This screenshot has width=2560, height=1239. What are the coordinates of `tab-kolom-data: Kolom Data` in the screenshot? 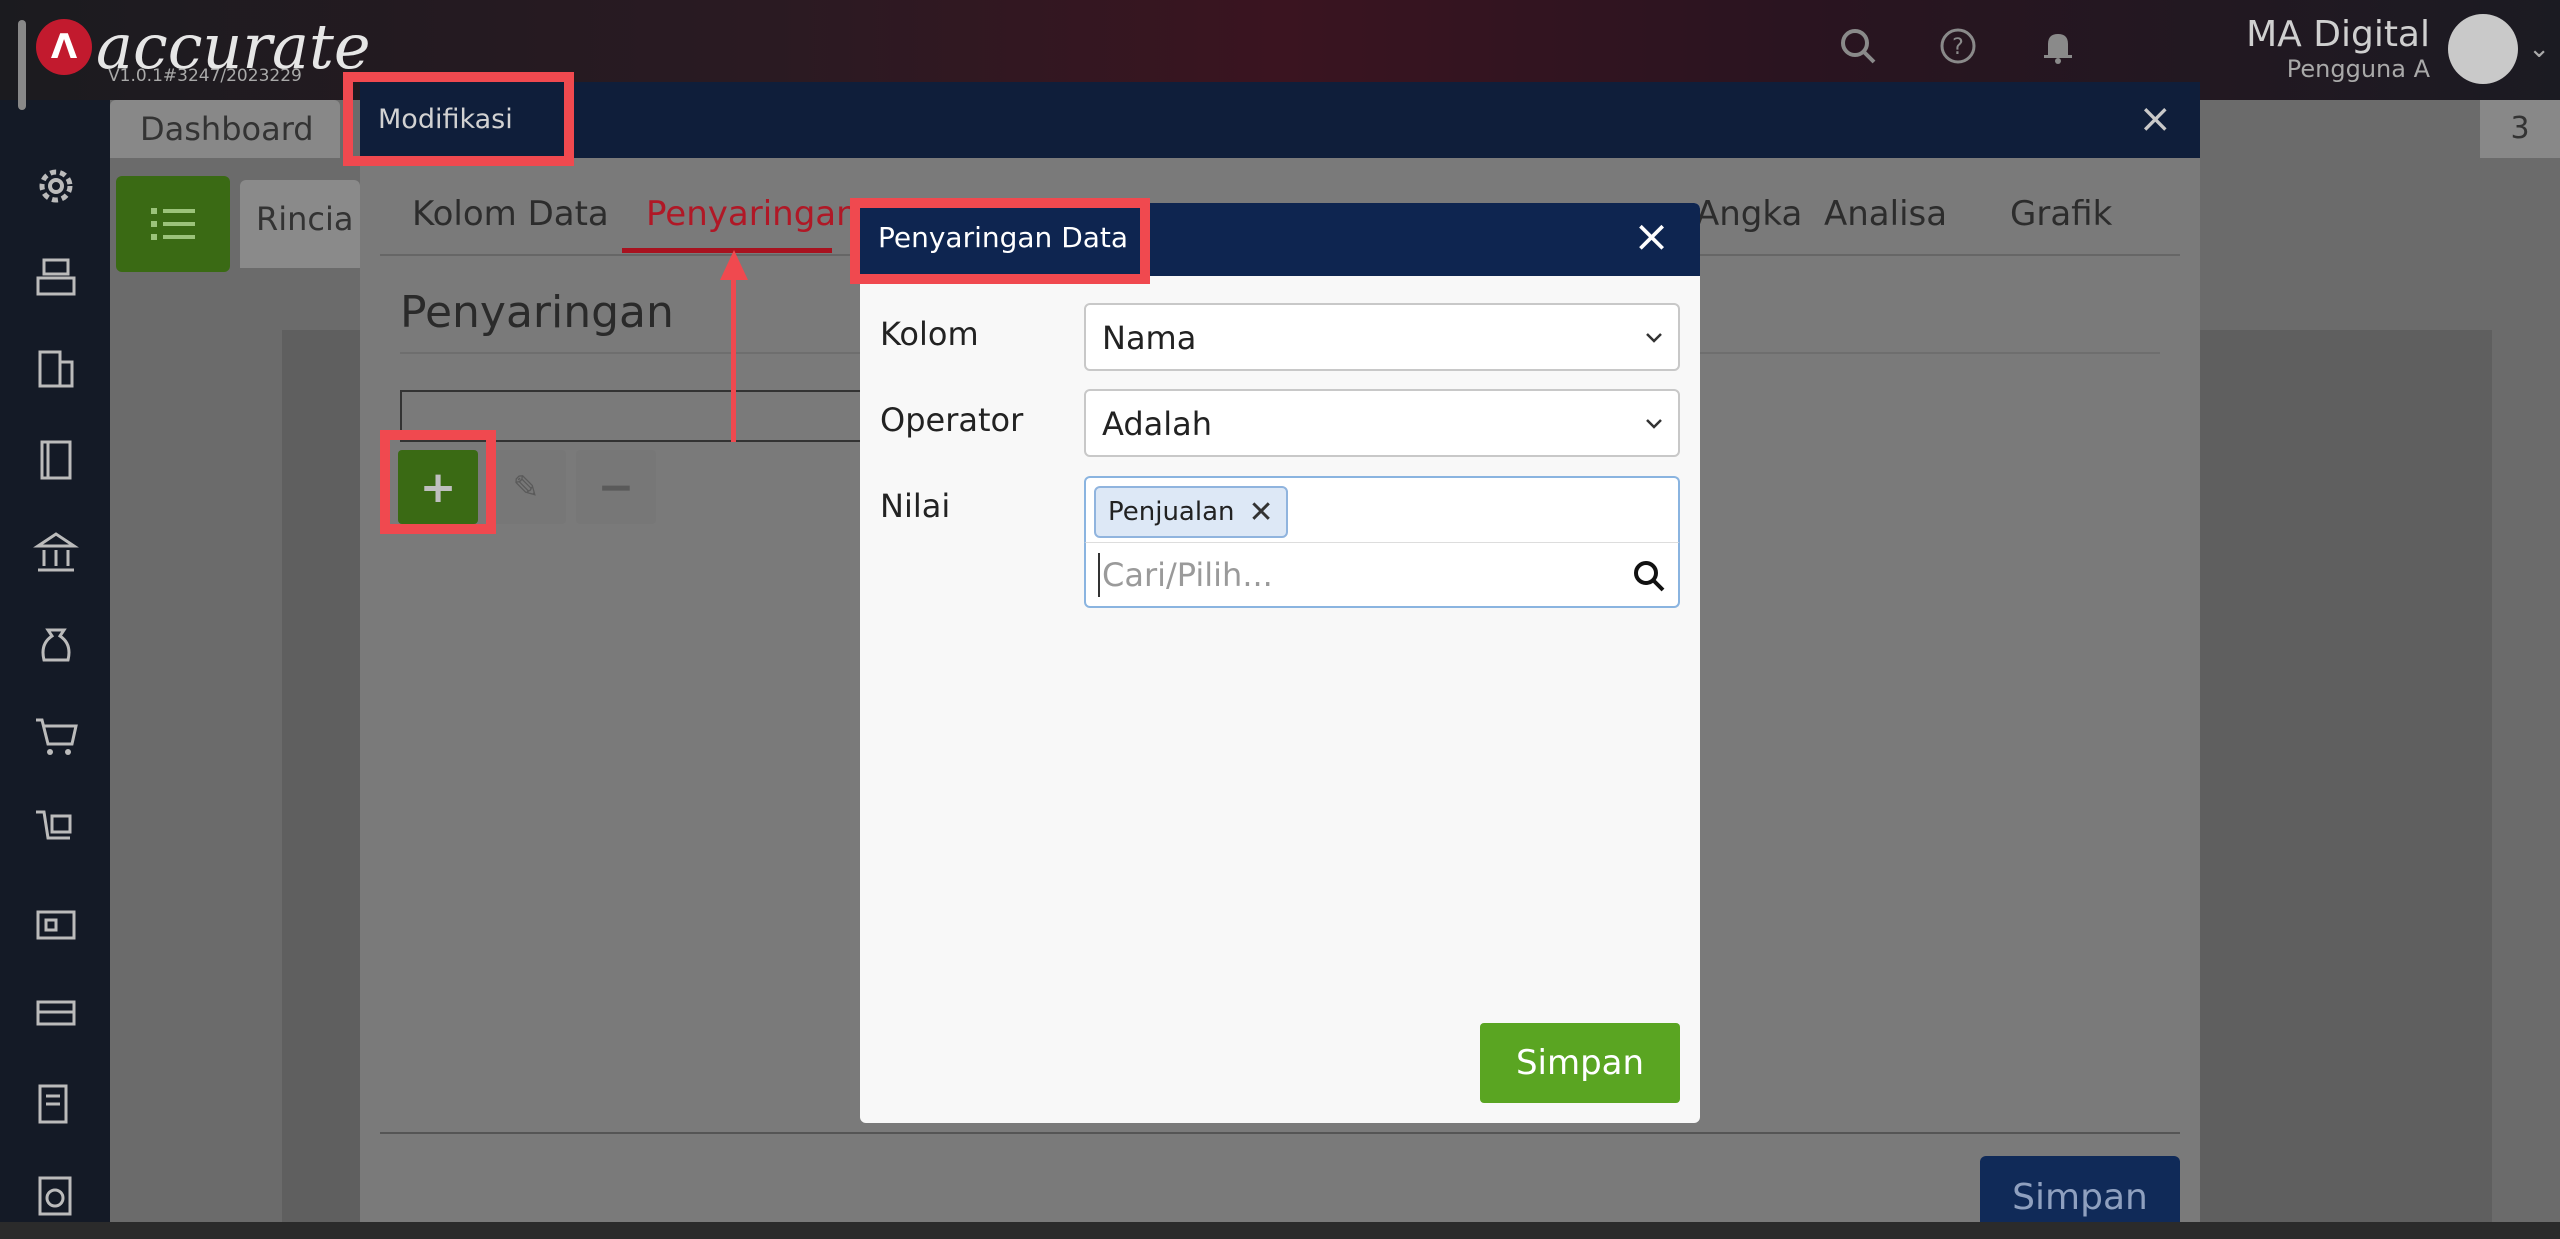 It's located at (510, 214).